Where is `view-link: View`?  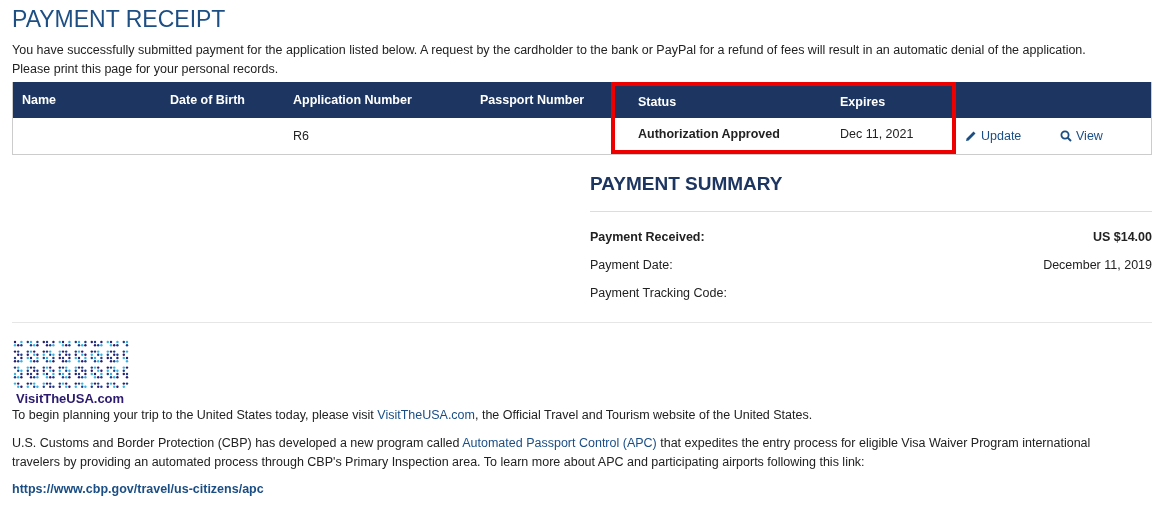 view-link: View is located at coordinates (1081, 136).